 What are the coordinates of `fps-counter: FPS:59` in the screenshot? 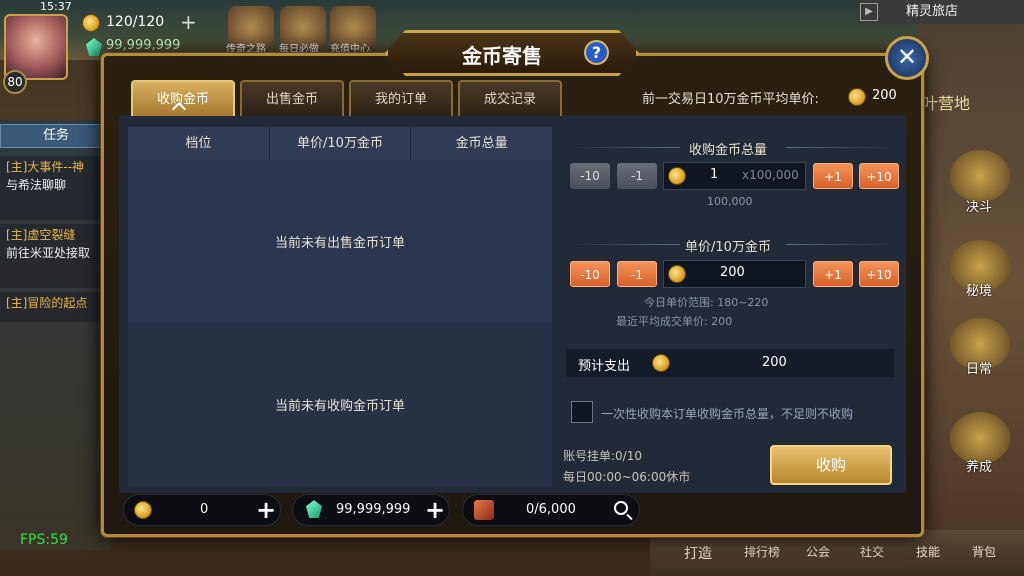 It's located at (44, 540).